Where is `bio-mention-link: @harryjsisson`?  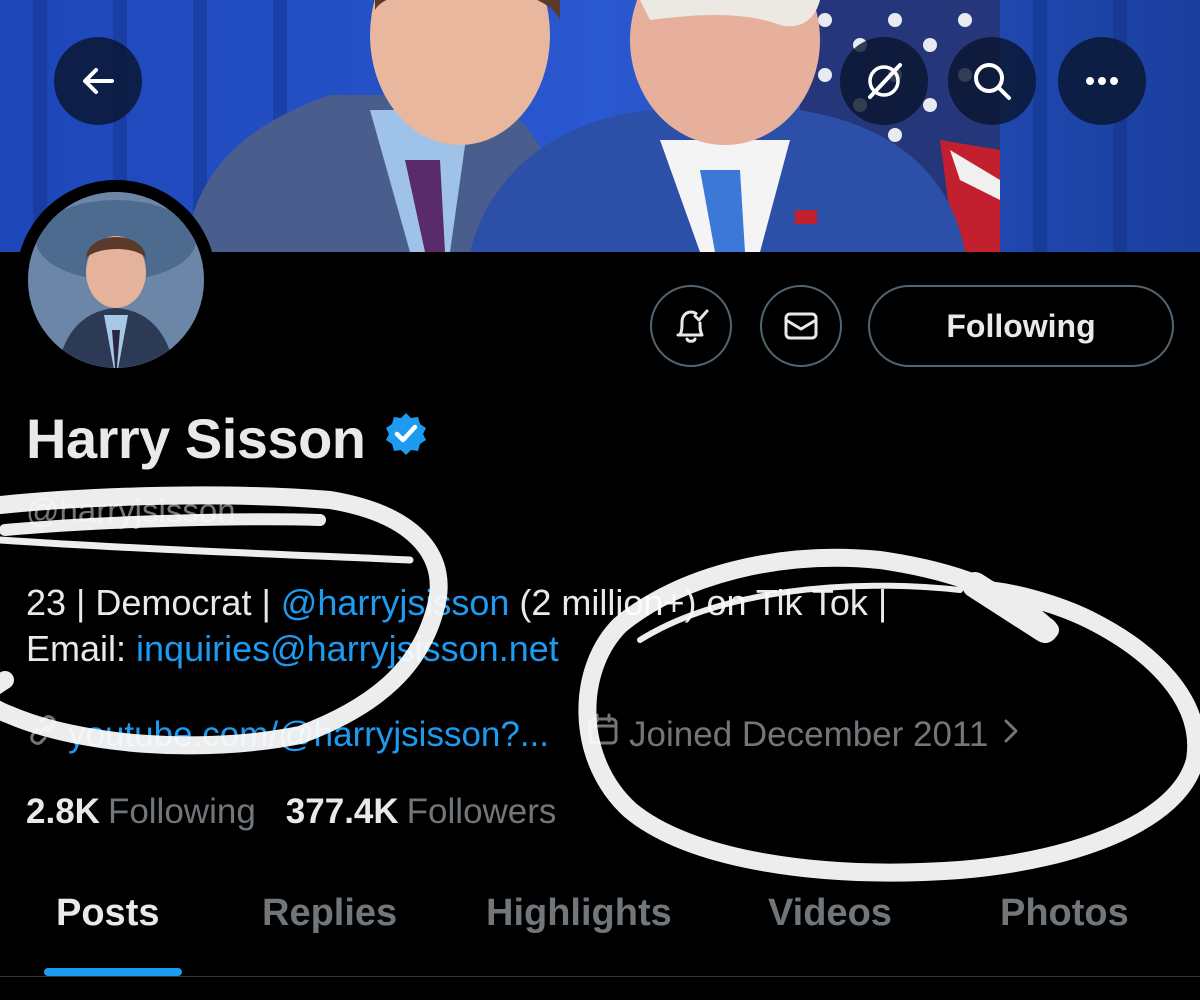
bio-mention-link: @harryjsisson is located at coordinates (395, 602).